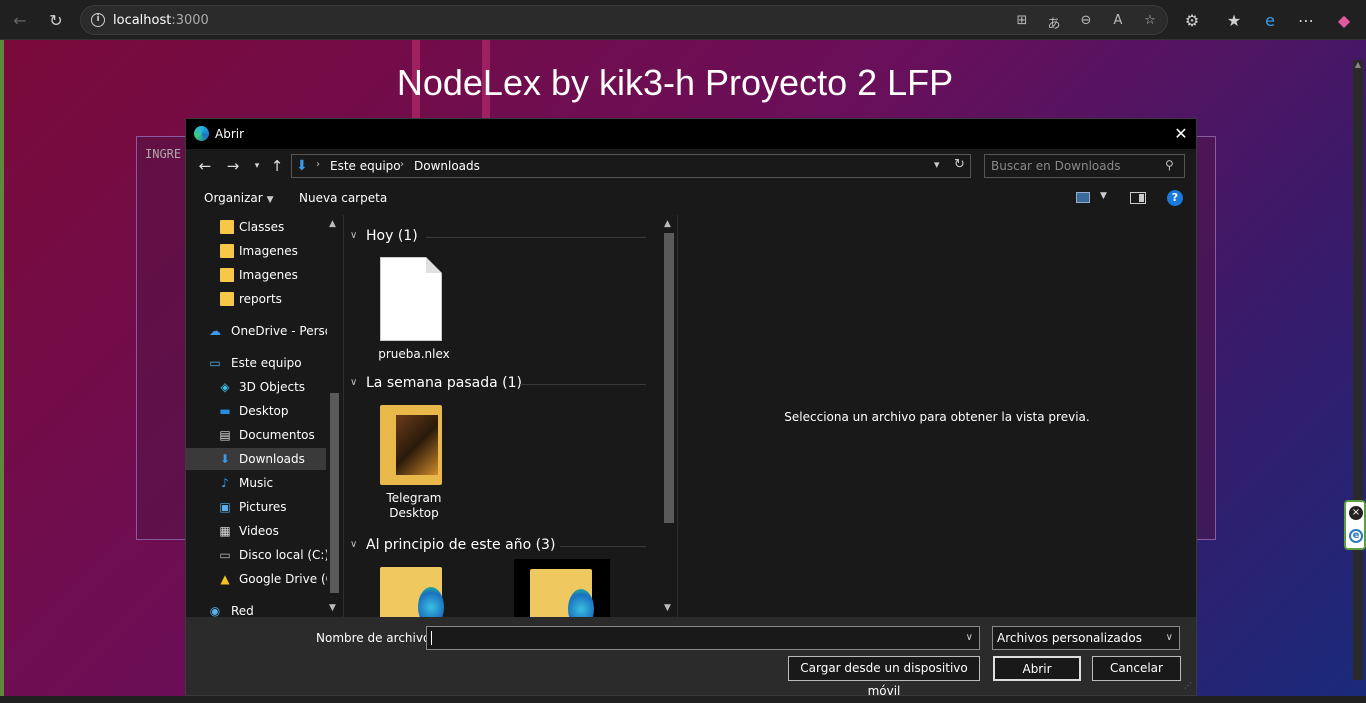 This screenshot has width=1366, height=703. Describe the element at coordinates (1356, 536) in the screenshot. I see `edge-widget-icon: e` at that location.